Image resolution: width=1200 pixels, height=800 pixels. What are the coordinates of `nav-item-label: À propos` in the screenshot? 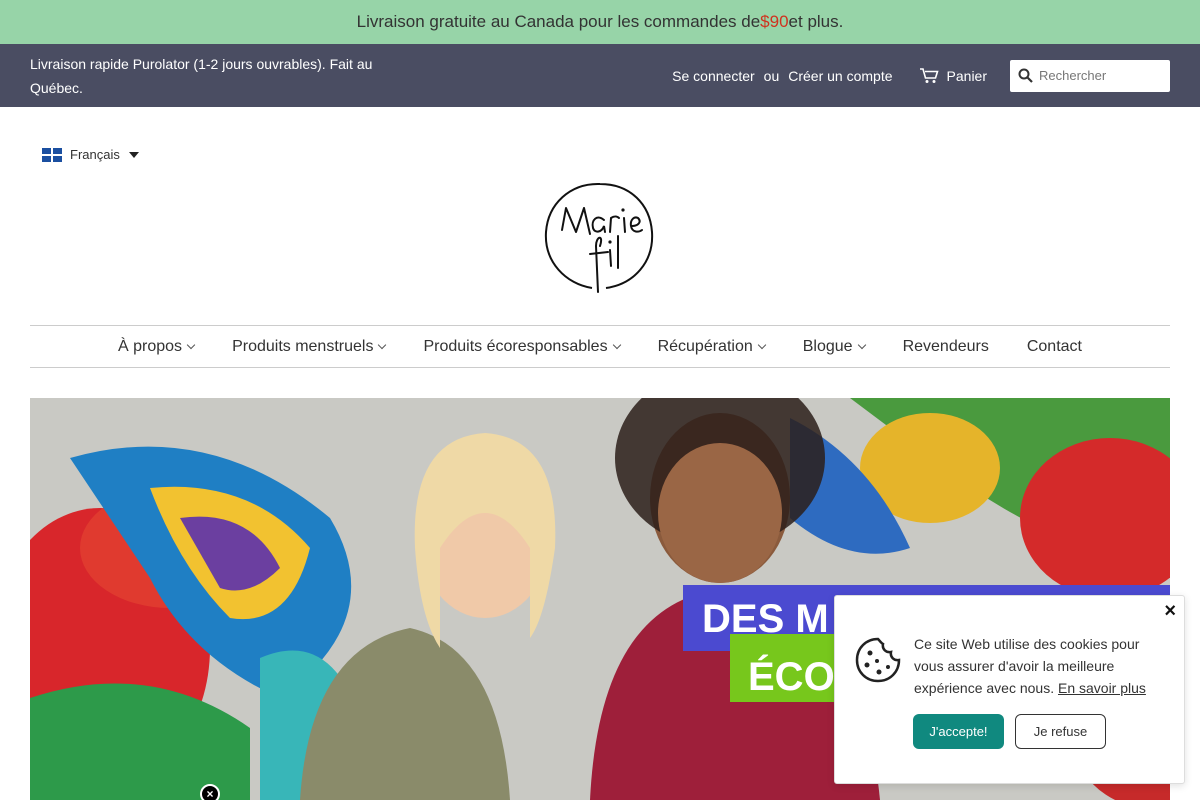 It's located at (150, 346).